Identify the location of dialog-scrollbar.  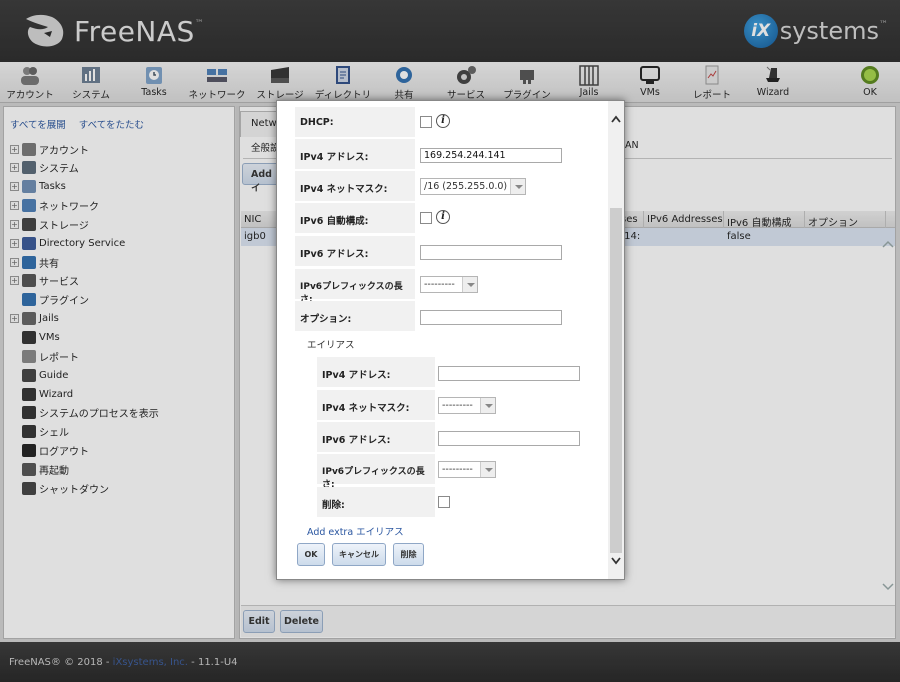
(616, 340).